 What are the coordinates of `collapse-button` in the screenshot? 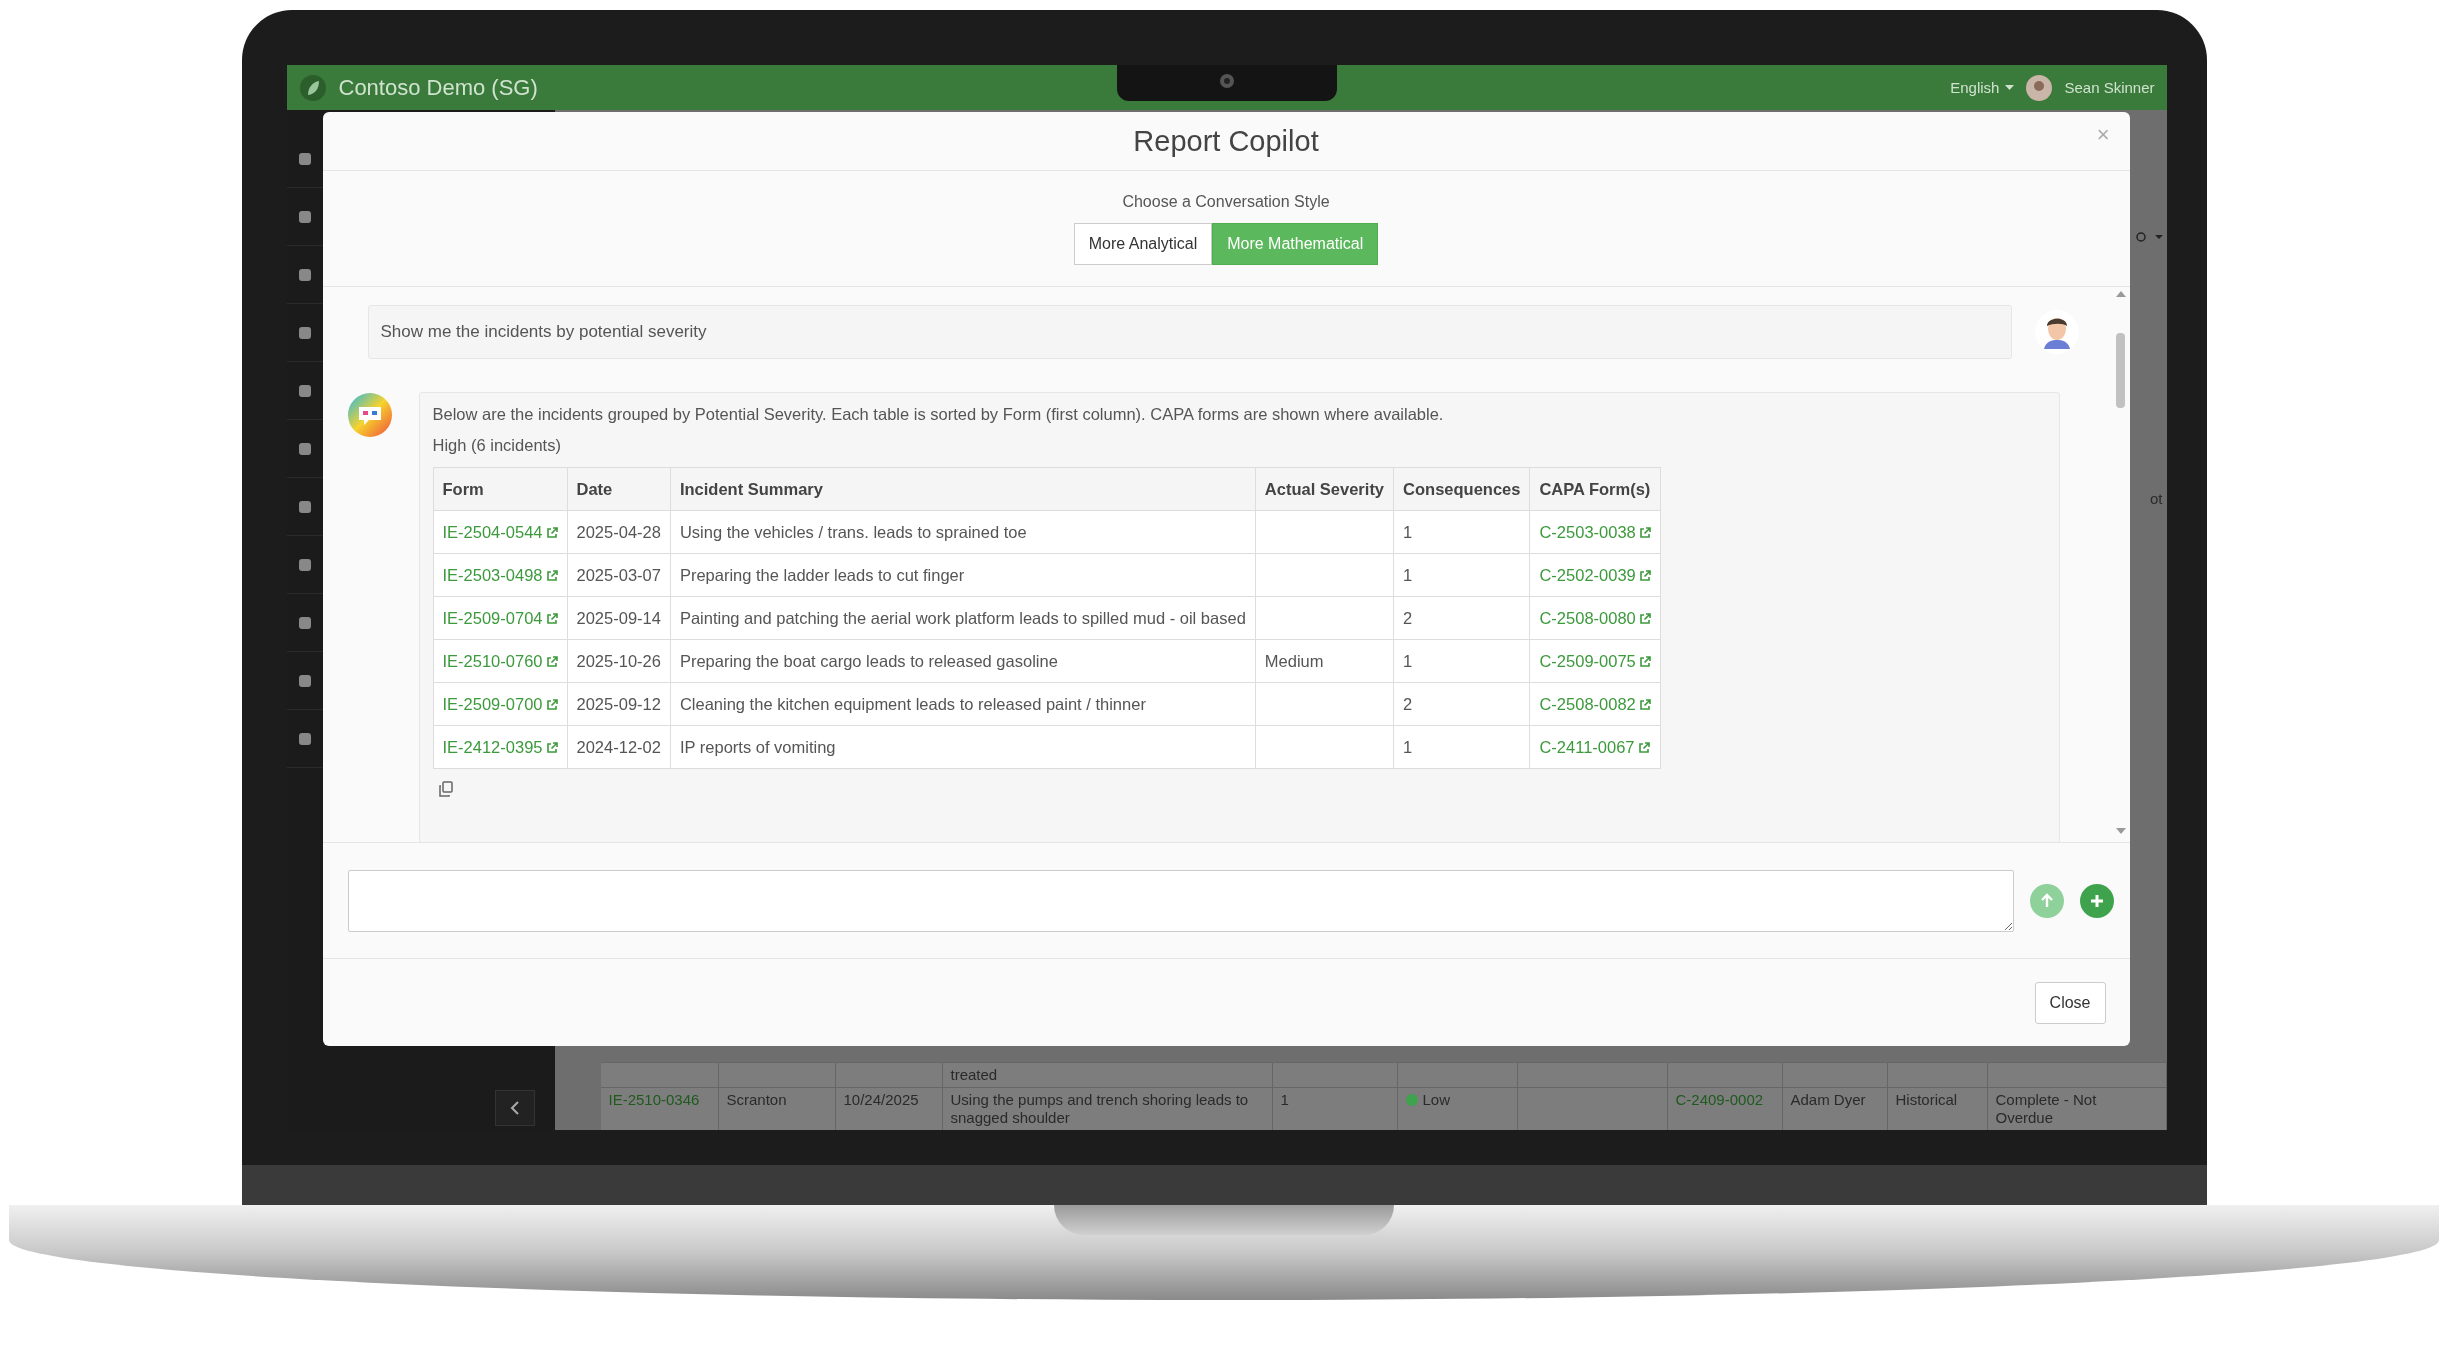 It's located at (514, 1108).